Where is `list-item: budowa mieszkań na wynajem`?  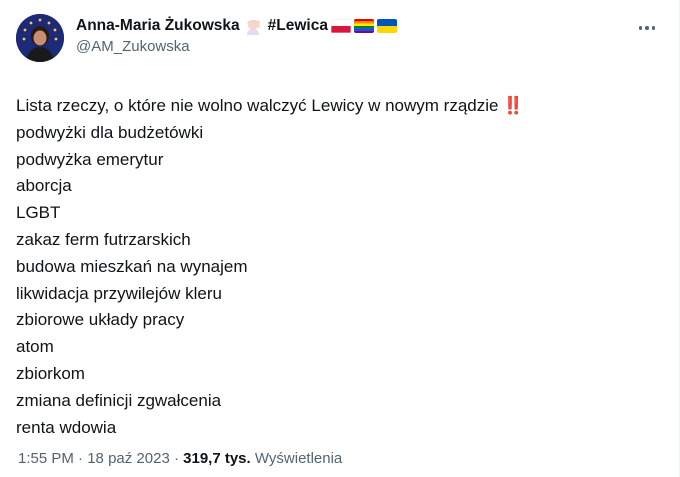
list-item: budowa mieszkań na wynajem is located at coordinates (132, 266).